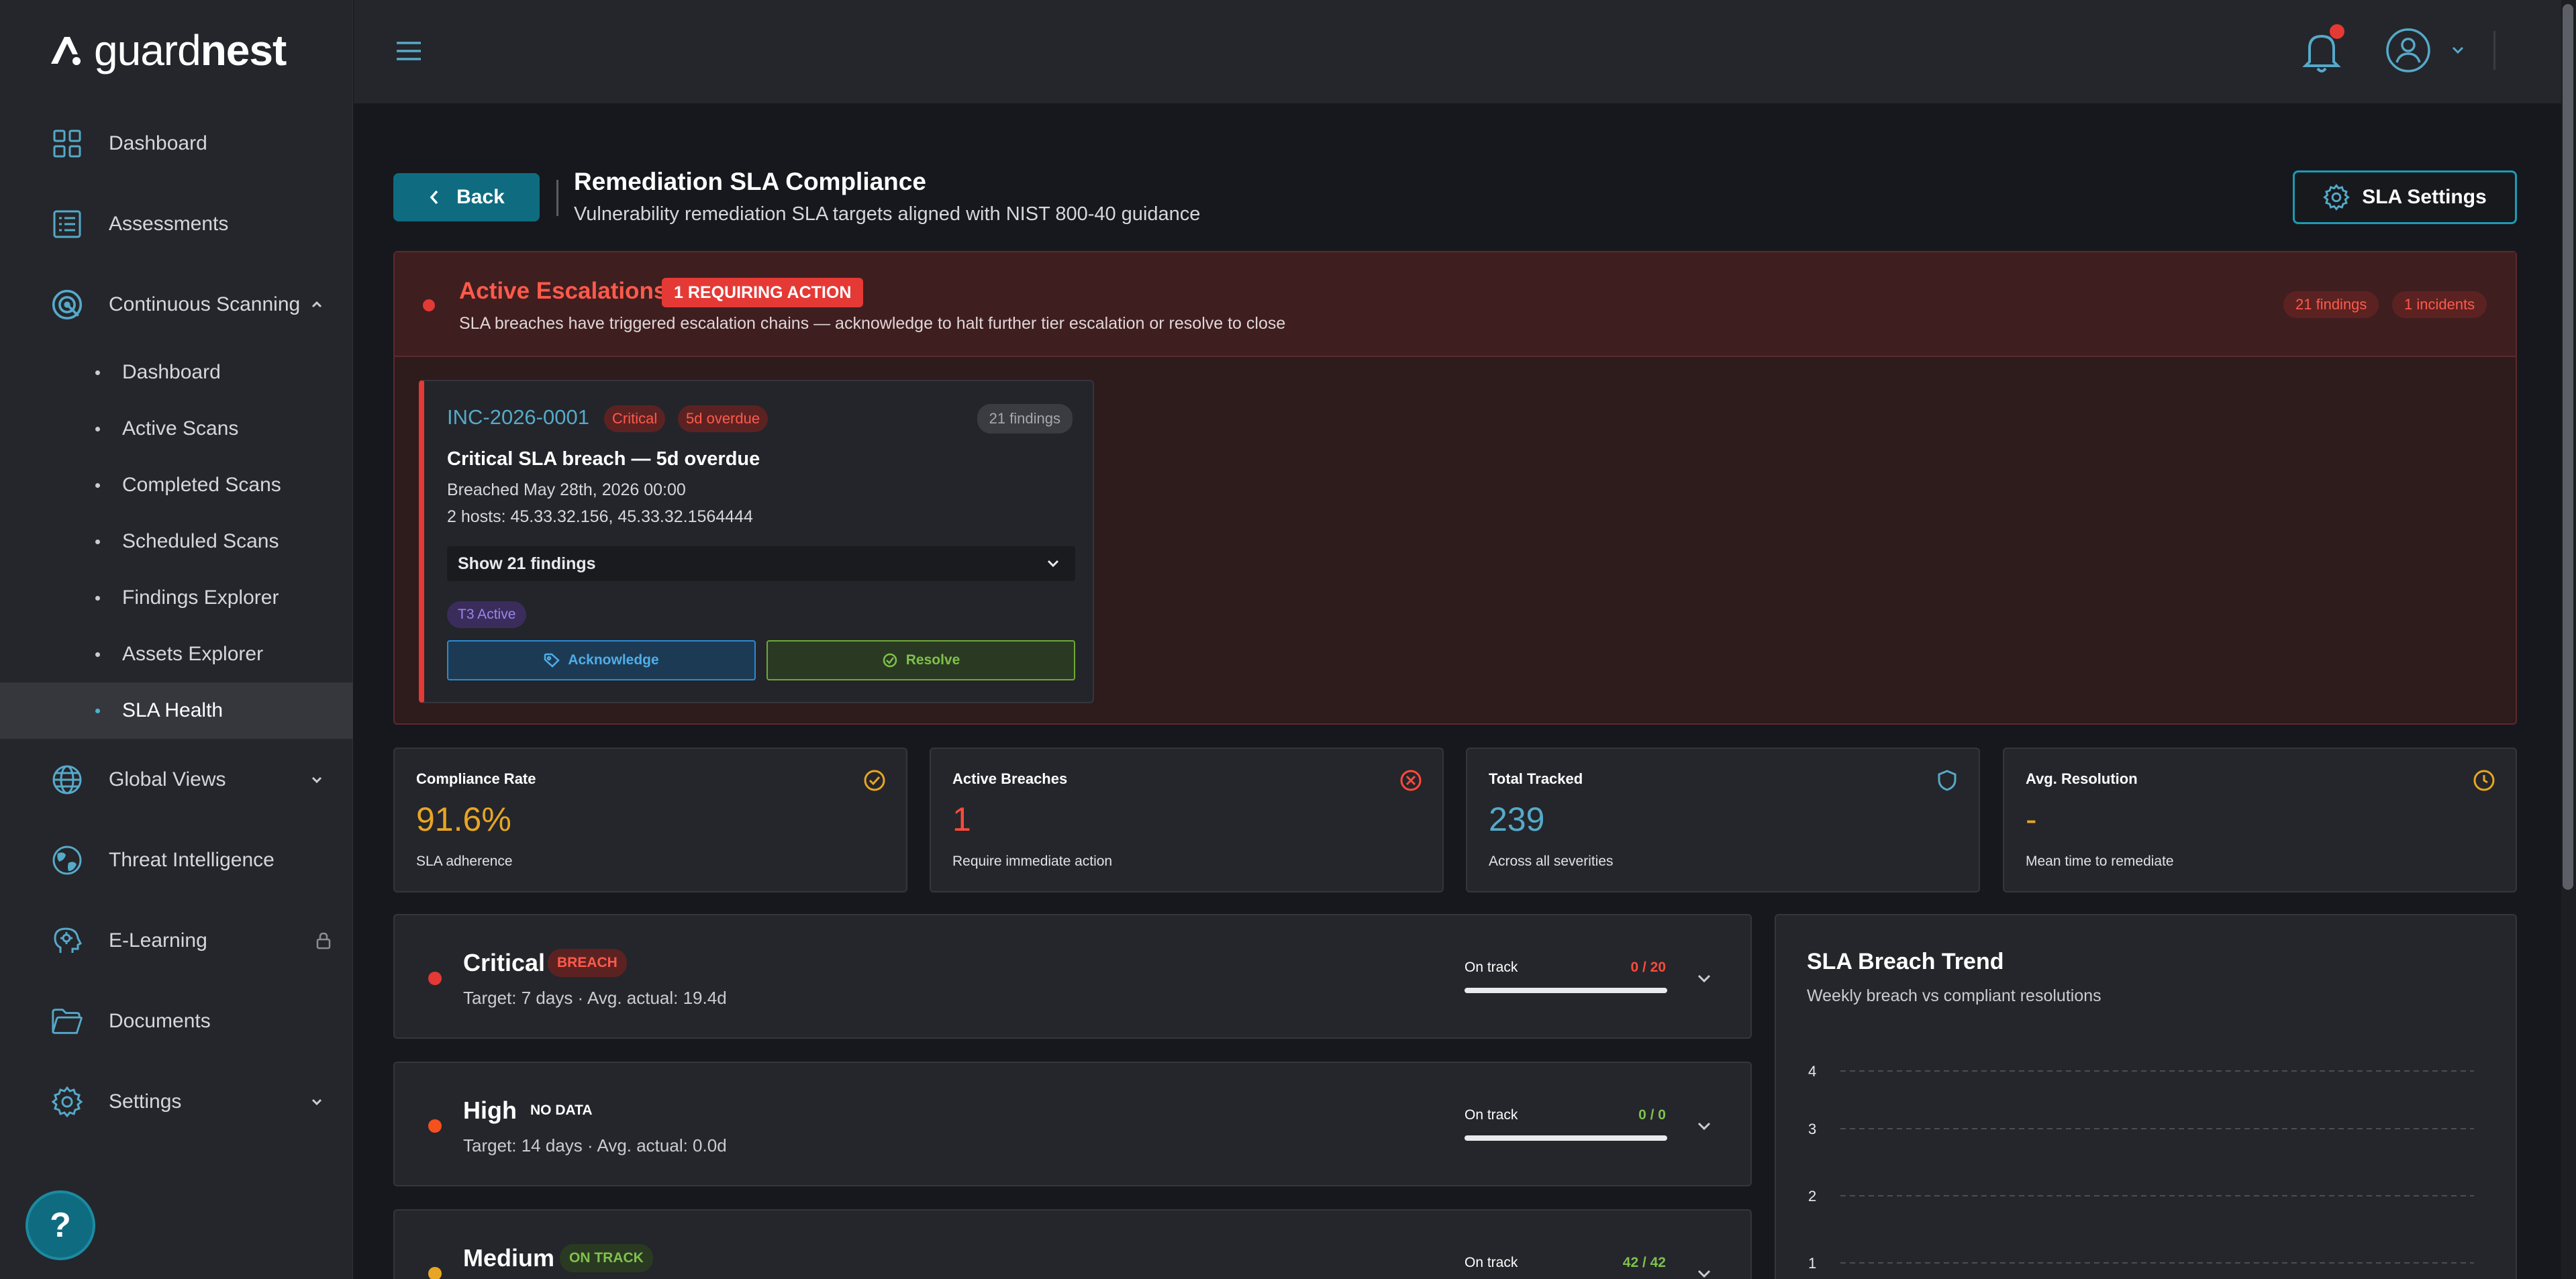  What do you see at coordinates (1644, 1262) in the screenshot?
I see `on-track-ratio: 42 / 42` at bounding box center [1644, 1262].